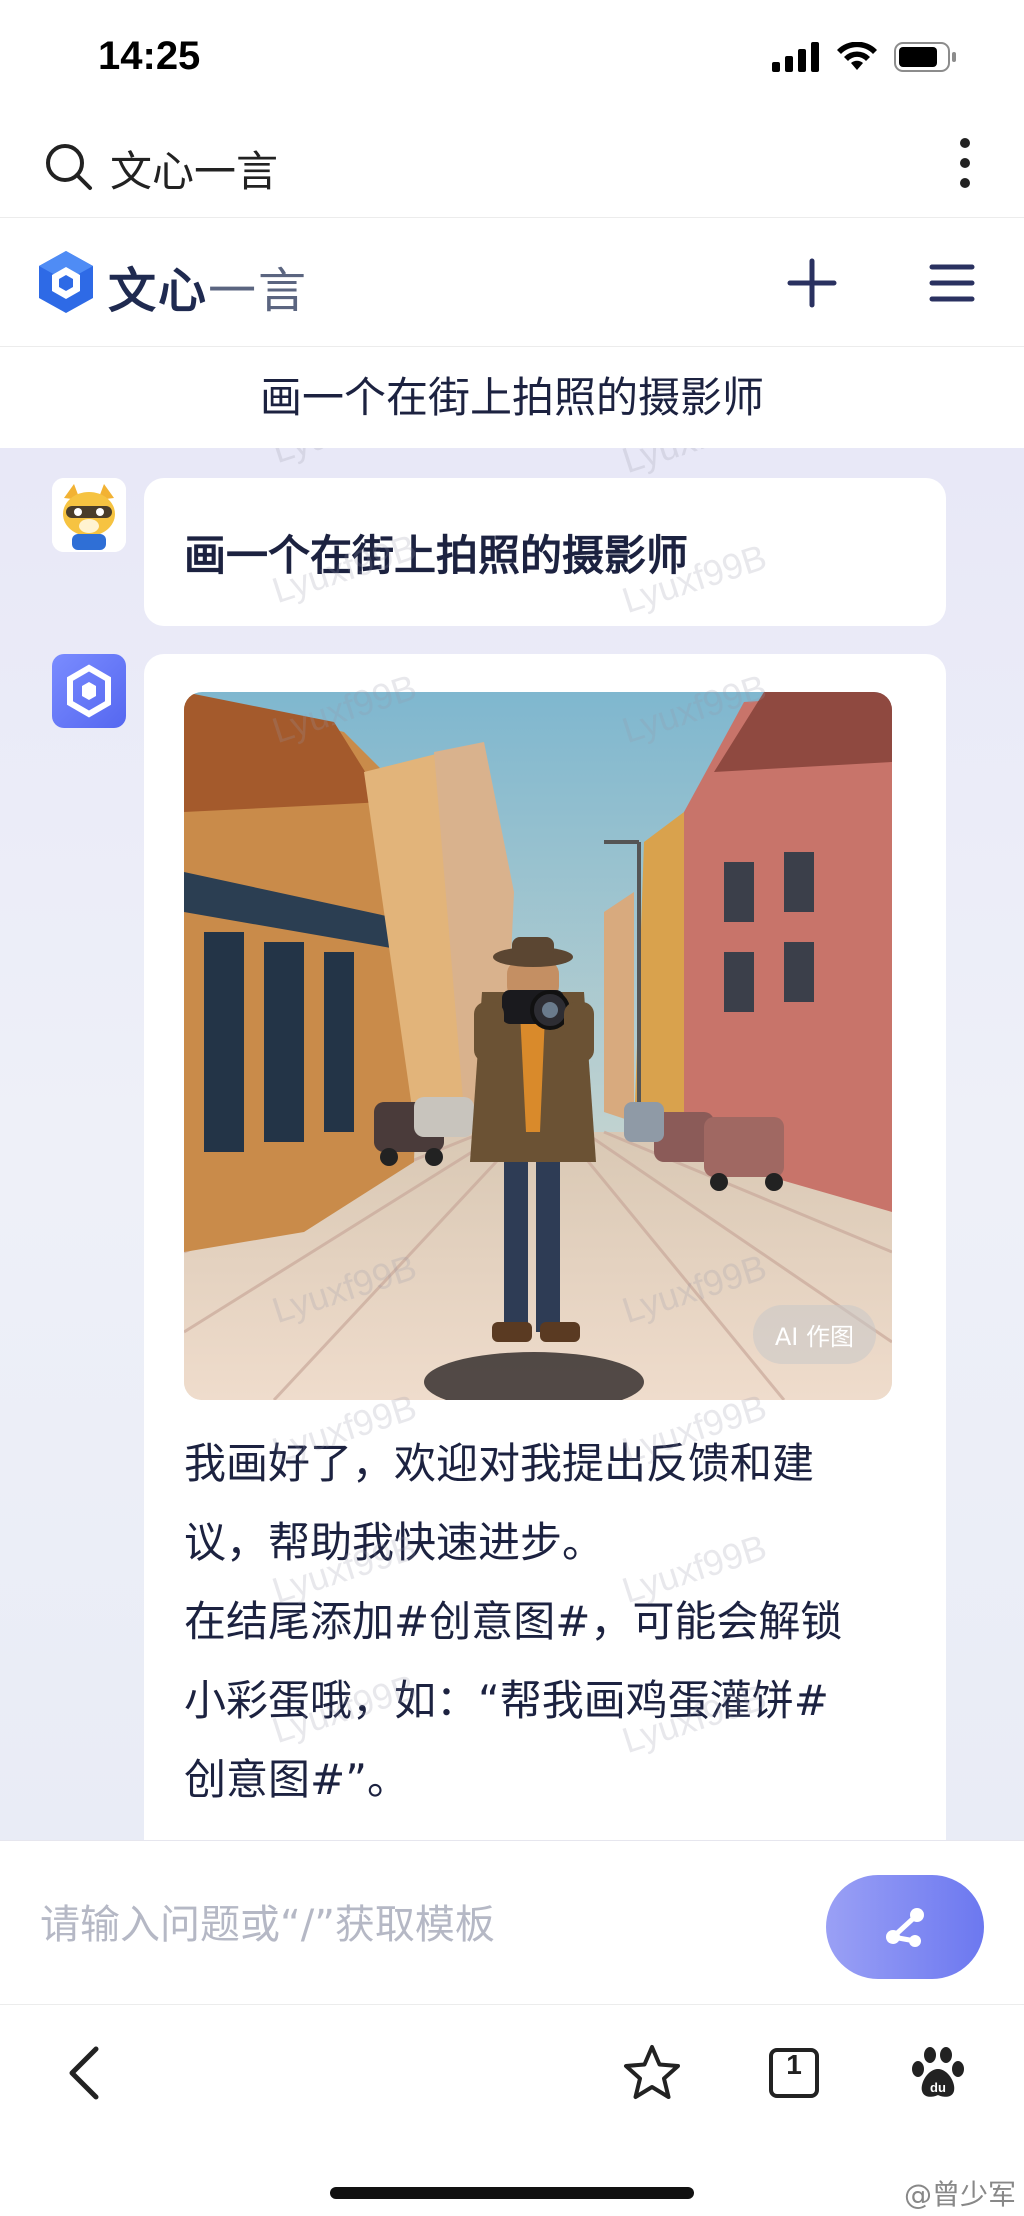 This screenshot has height=2216, width=1024. Describe the element at coordinates (925, 57) in the screenshot. I see `battery-icon` at that location.